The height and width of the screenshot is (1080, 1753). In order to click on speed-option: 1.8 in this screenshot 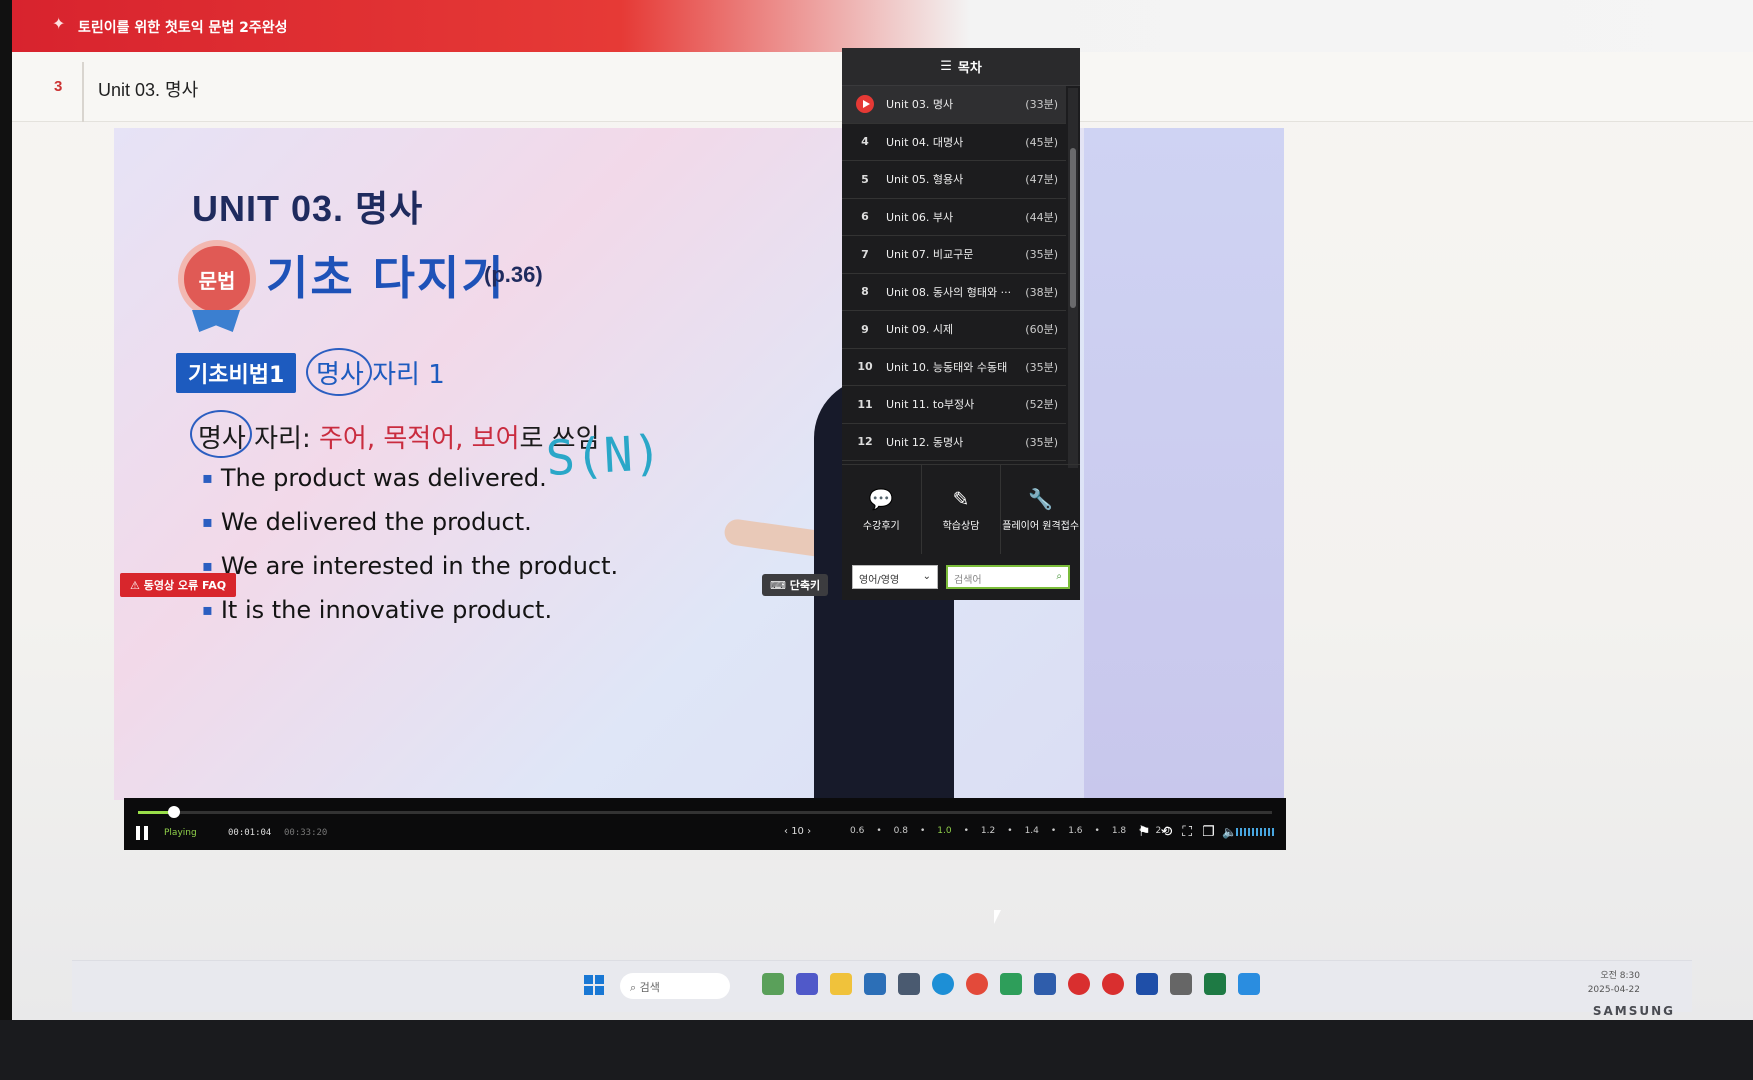, I will do `click(1119, 831)`.